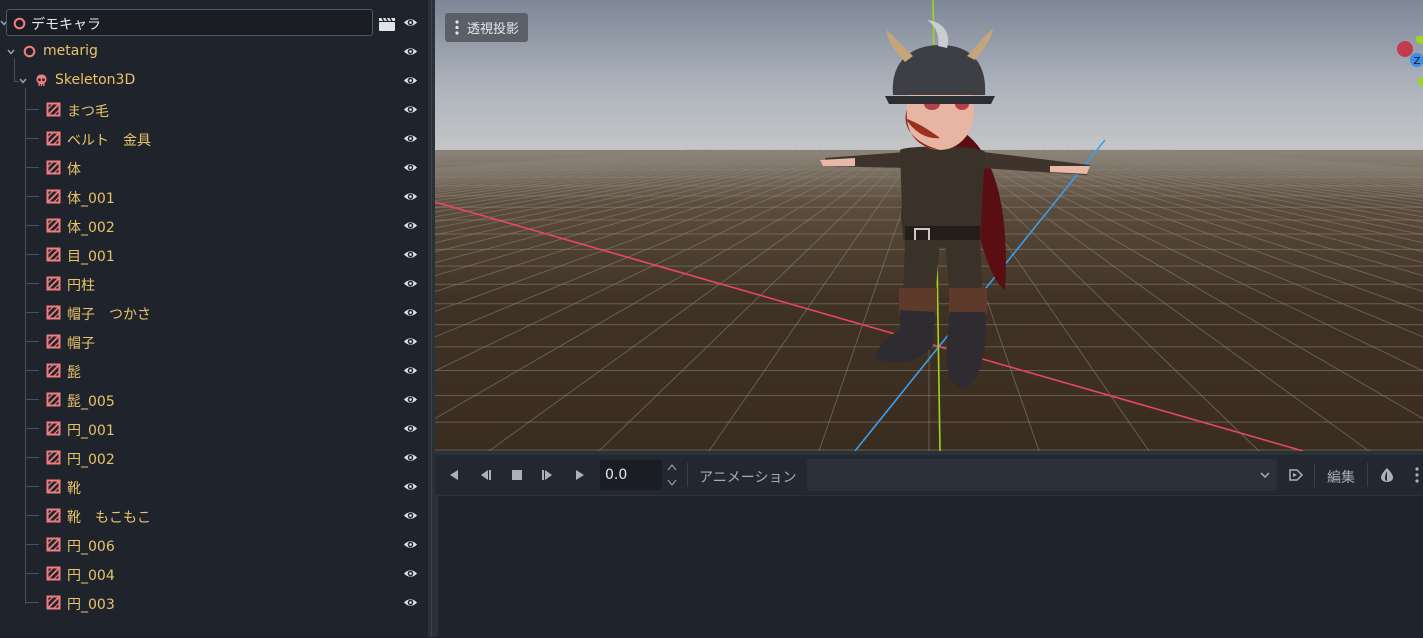 The image size is (1423, 638). Describe the element at coordinates (631, 475) in the screenshot. I see `time-input: 0.0` at that location.